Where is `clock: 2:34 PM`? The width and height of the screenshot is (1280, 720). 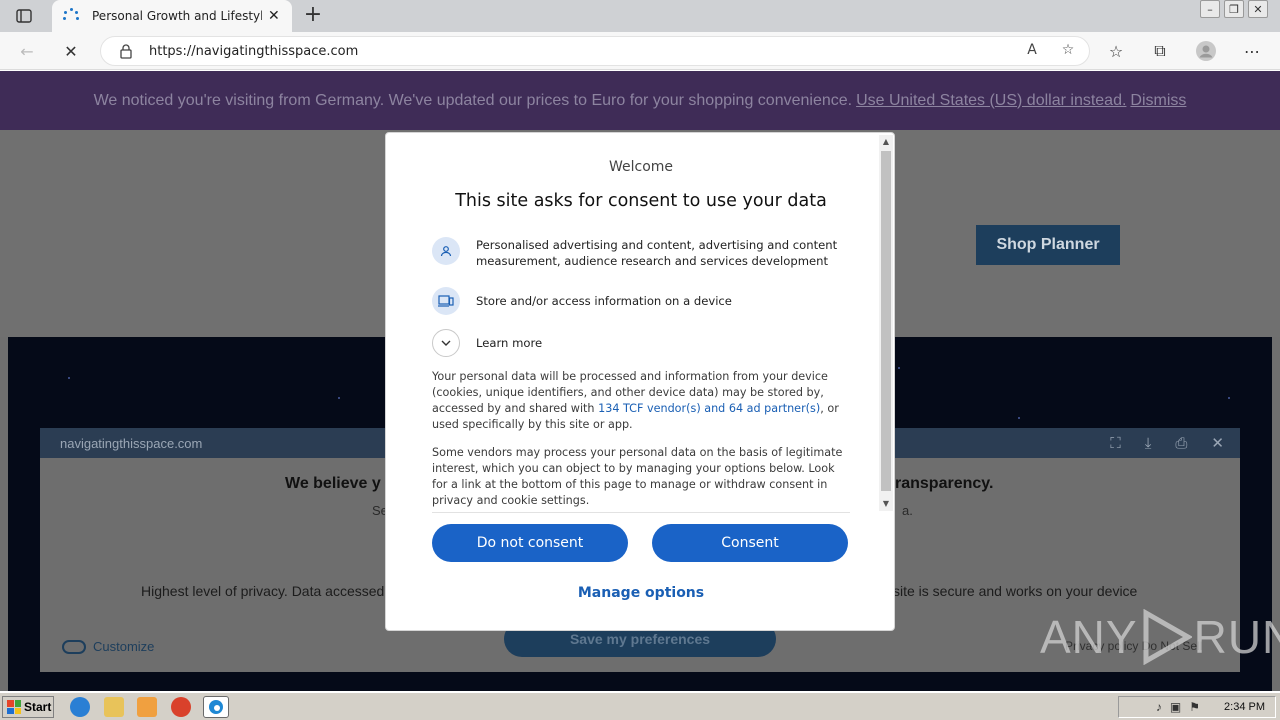
clock: 2:34 PM is located at coordinates (1244, 707).